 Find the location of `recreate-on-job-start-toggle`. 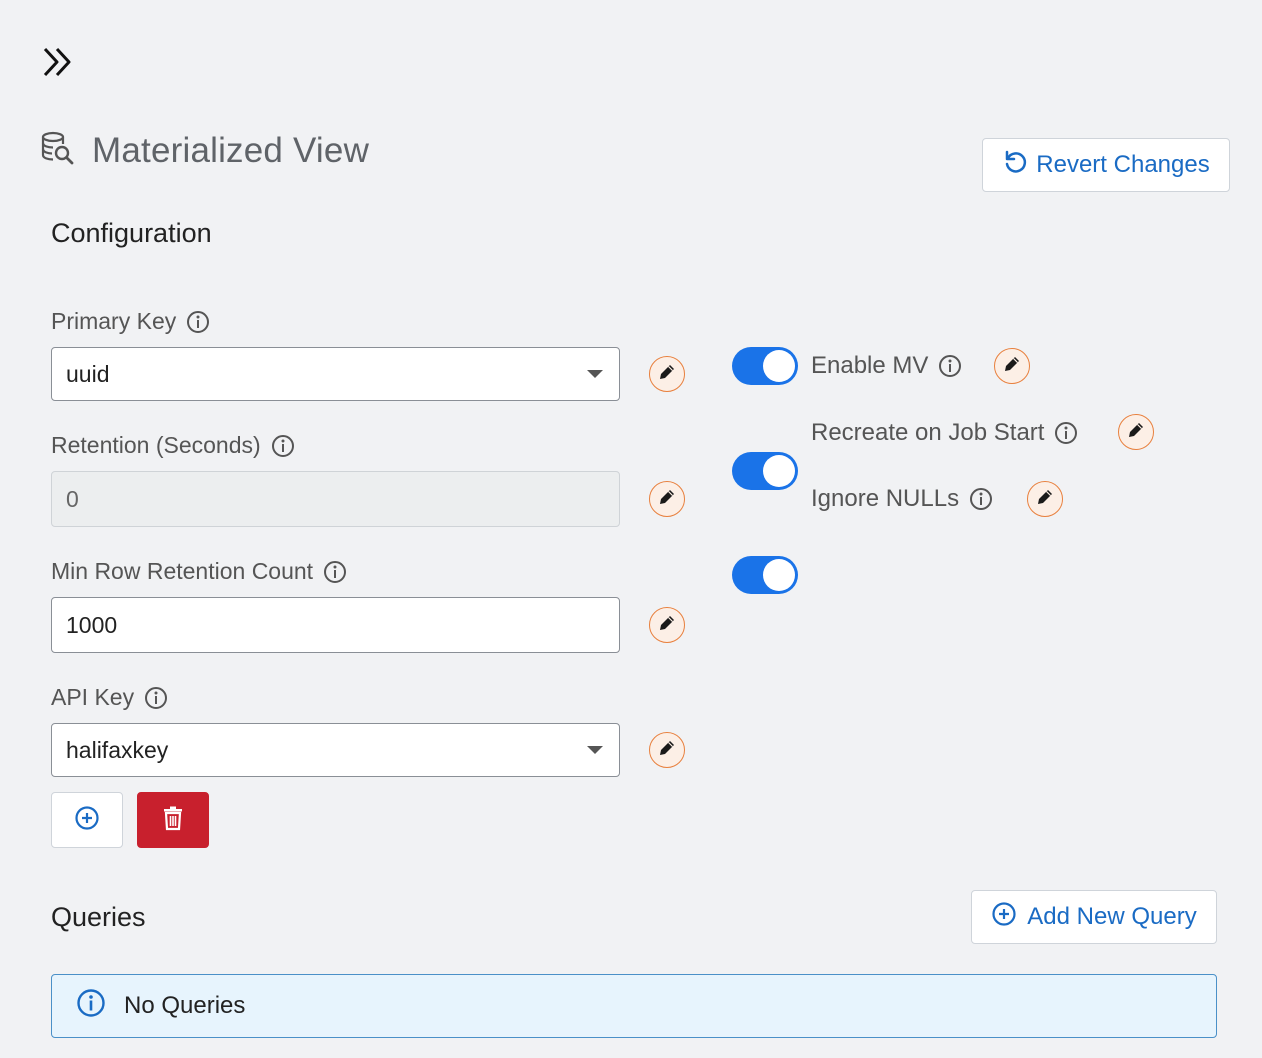

recreate-on-job-start-toggle is located at coordinates (765, 471).